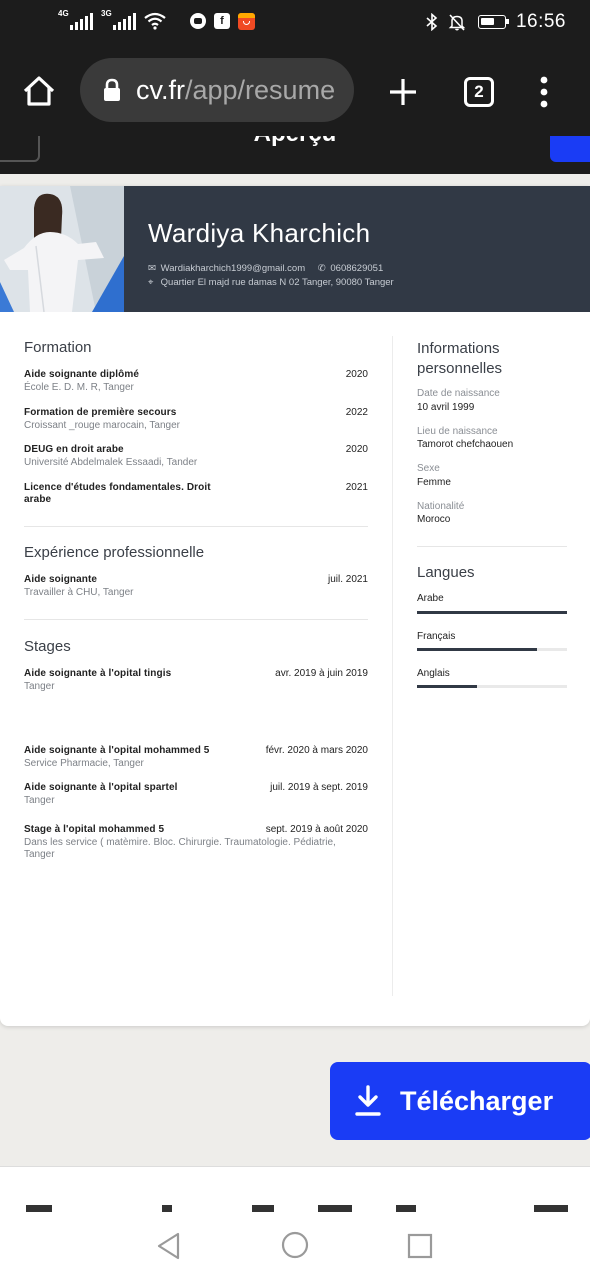 The image size is (590, 1280). Describe the element at coordinates (246, 21) in the screenshot. I see `shopping-app-icon` at that location.